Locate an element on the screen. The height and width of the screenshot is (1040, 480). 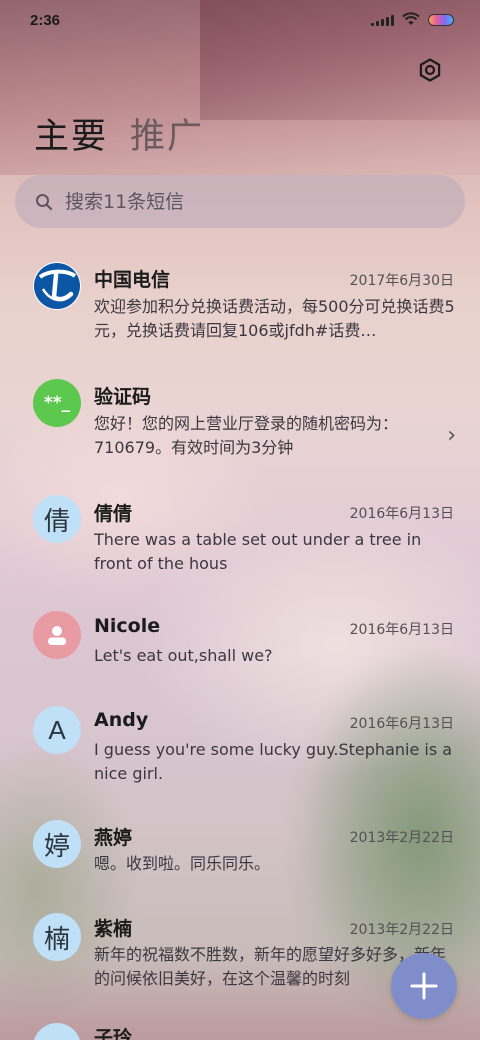
avatar: 楠 is located at coordinates (57, 937).